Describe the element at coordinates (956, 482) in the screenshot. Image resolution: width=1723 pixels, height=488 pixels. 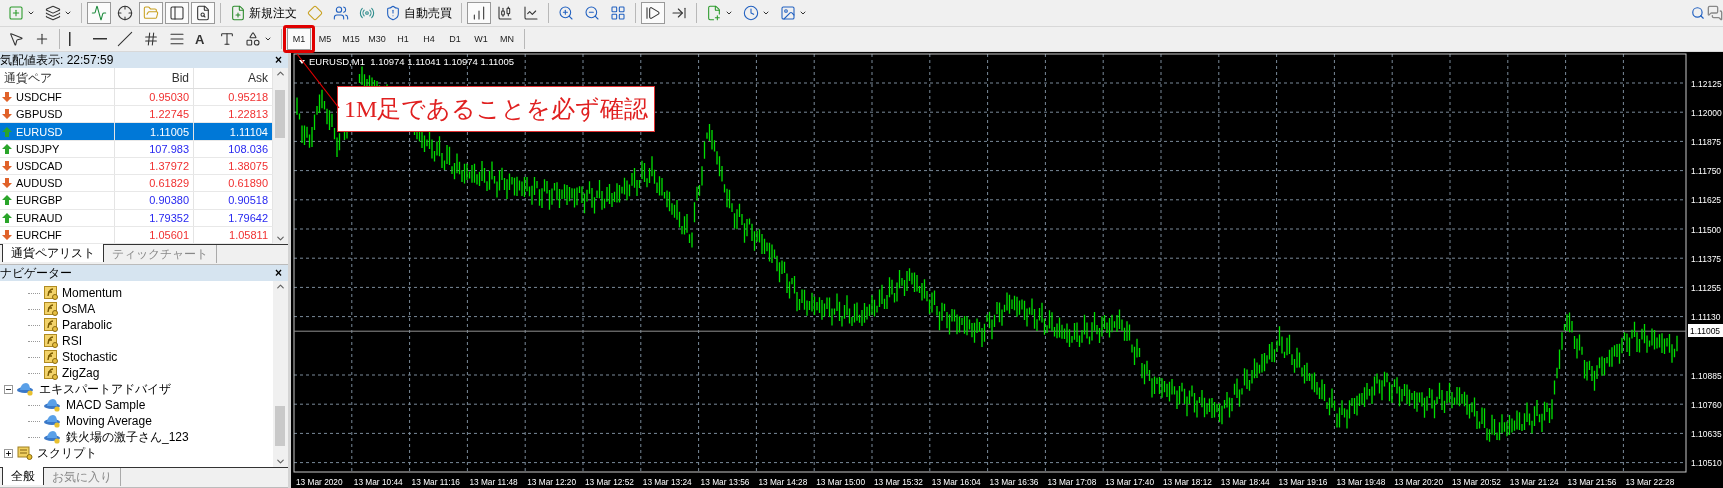
I see `time-label: 13 Mar 16:04` at that location.